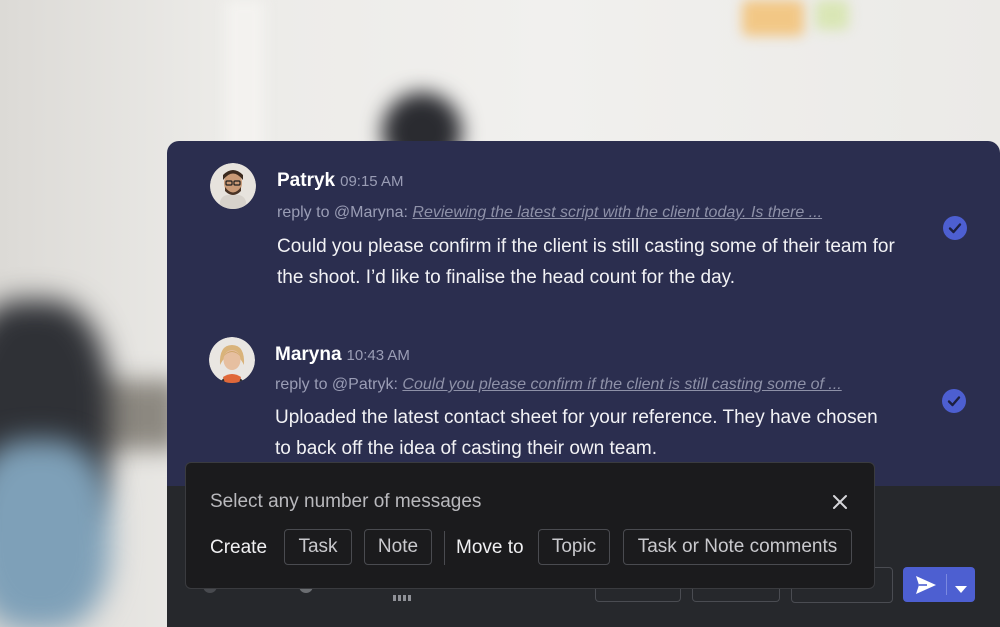 This screenshot has height=627, width=1000. Describe the element at coordinates (398, 547) in the screenshot. I see `create-note-button: Note` at that location.